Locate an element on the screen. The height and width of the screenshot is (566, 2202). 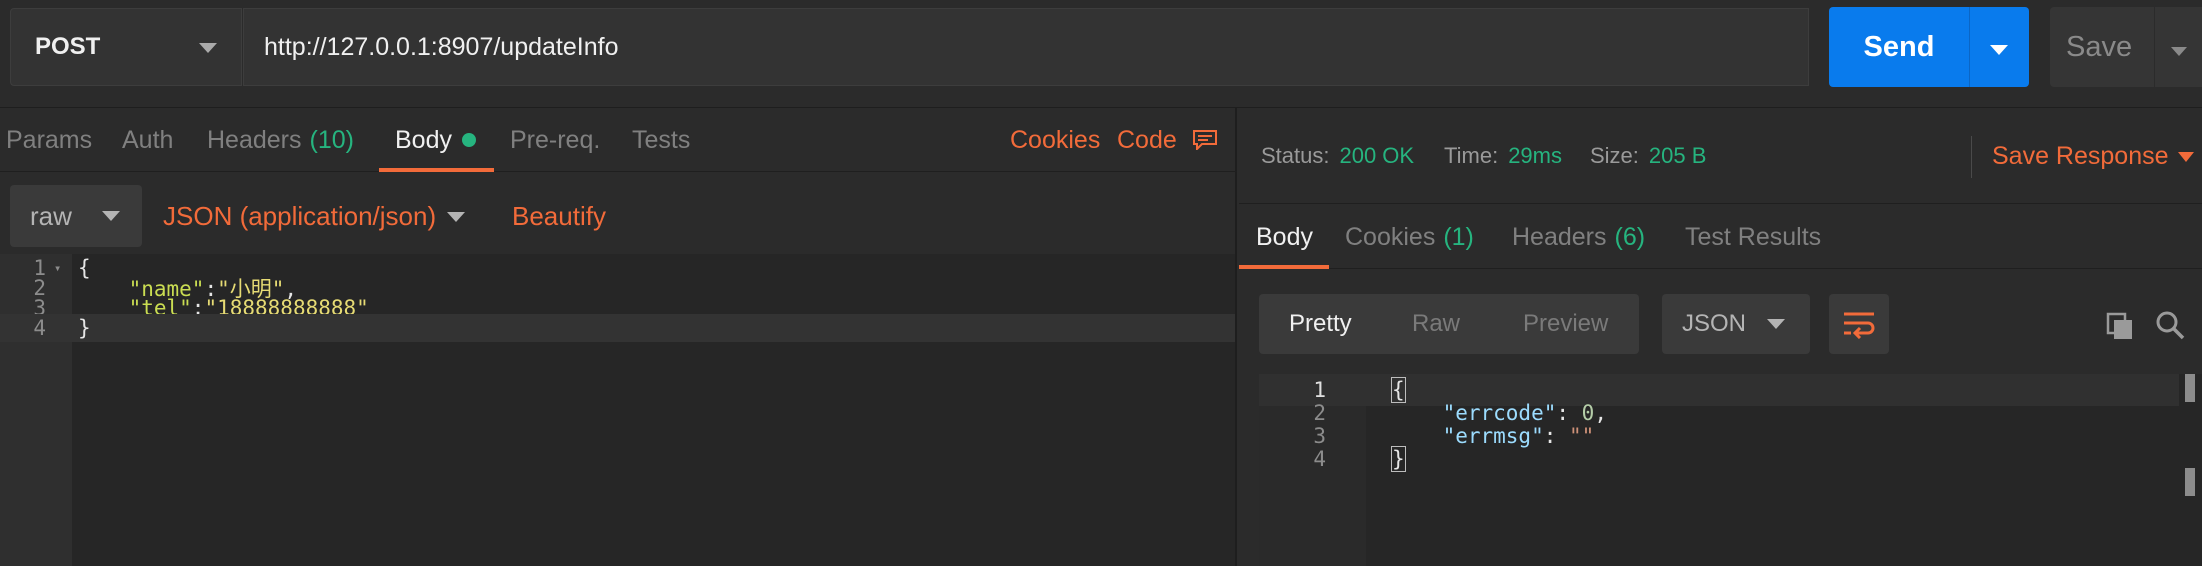
tab-tests: Tests is located at coordinates (661, 140).